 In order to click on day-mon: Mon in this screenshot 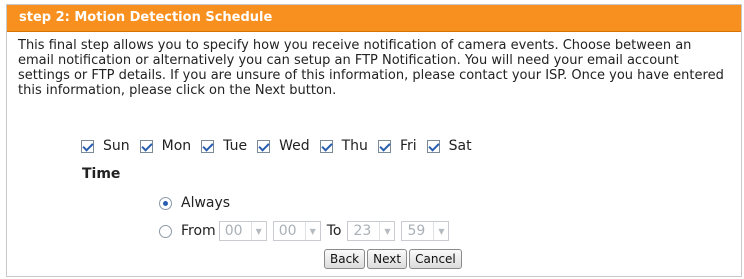, I will do `click(165, 146)`.